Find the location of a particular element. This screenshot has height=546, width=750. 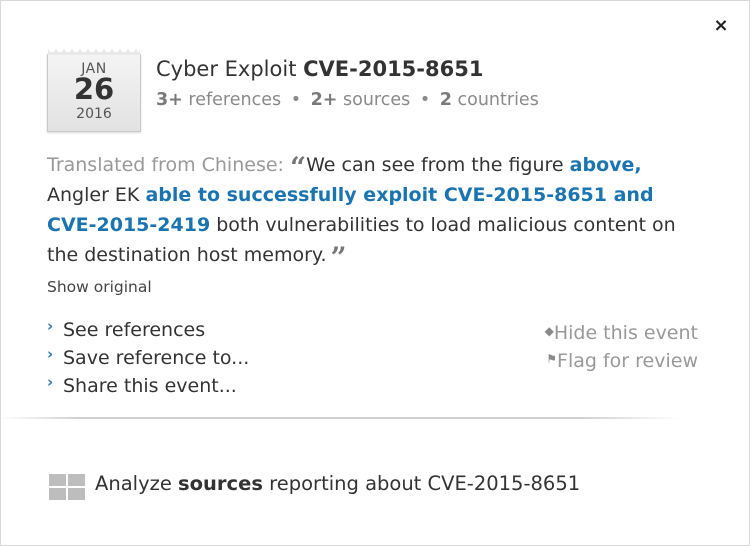

grid-icon is located at coordinates (67, 487).